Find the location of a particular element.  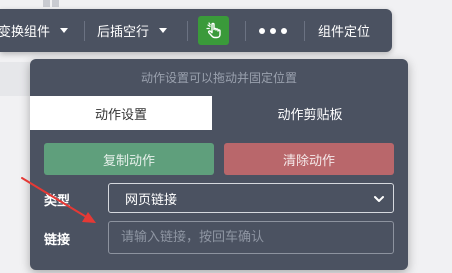

swap-component-dropdown: 变换组件 is located at coordinates (34, 30).